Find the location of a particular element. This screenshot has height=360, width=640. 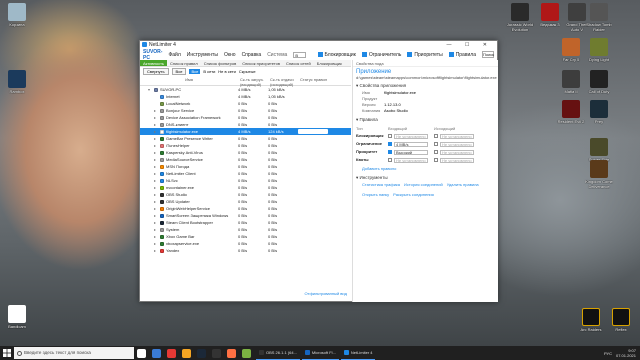

filter-offline: Не в сети is located at coordinates (227, 71).